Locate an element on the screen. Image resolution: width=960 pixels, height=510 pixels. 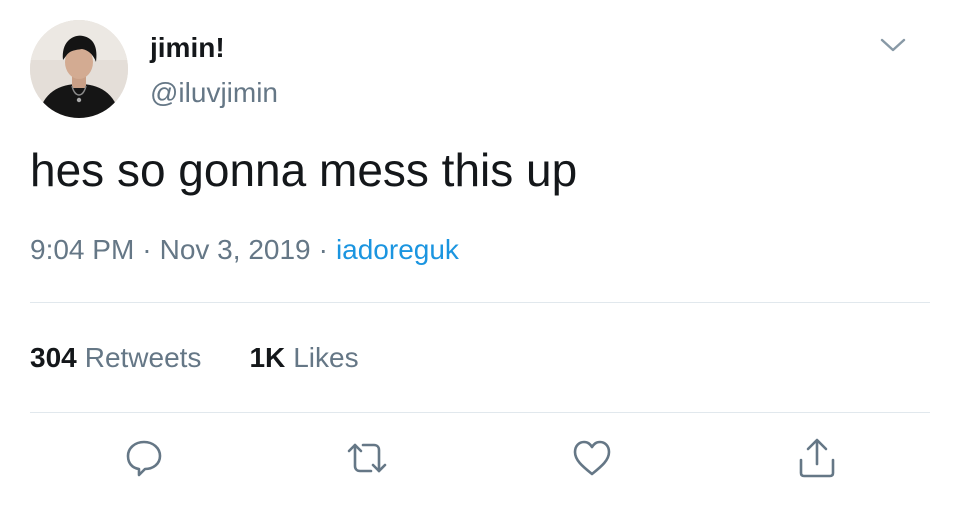
user-handle: @iluvjimin is located at coordinates (214, 93).